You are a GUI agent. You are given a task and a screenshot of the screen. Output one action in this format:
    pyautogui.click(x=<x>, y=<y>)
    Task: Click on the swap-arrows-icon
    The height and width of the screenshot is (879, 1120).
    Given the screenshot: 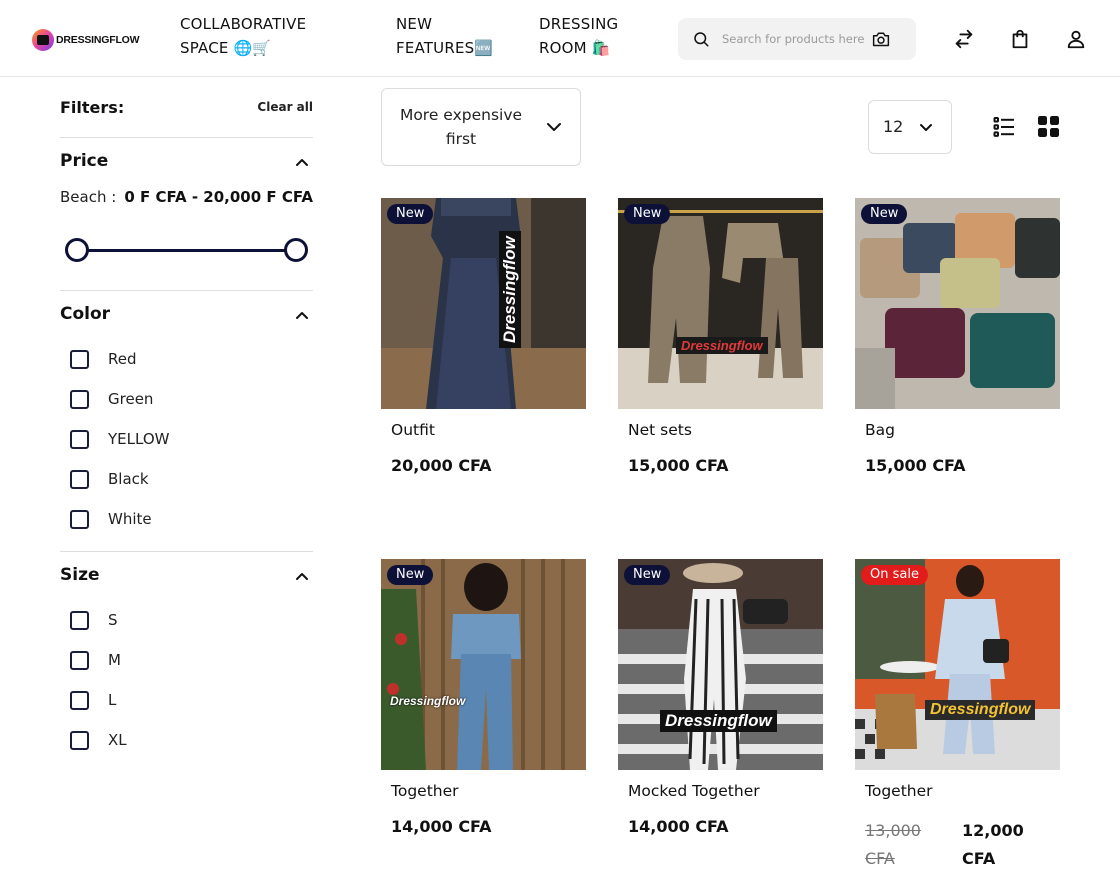 What is the action you would take?
    pyautogui.click(x=964, y=39)
    